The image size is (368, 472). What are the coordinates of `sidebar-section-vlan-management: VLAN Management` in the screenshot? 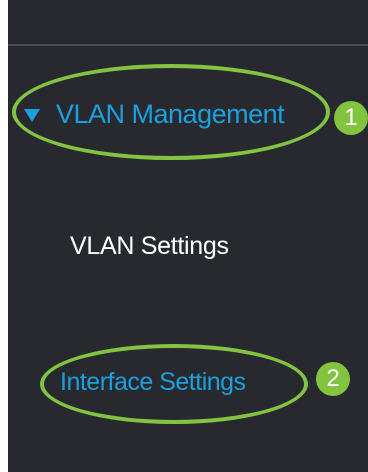 It's located at (154, 114).